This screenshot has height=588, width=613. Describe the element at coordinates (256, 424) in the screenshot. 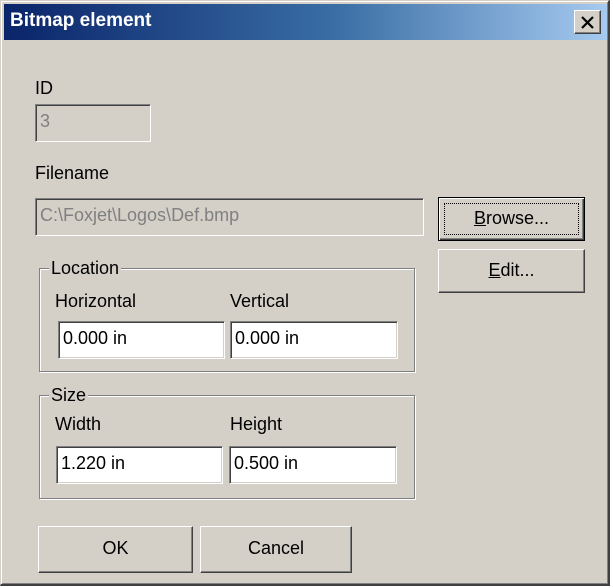

I see `height-label: Height` at that location.